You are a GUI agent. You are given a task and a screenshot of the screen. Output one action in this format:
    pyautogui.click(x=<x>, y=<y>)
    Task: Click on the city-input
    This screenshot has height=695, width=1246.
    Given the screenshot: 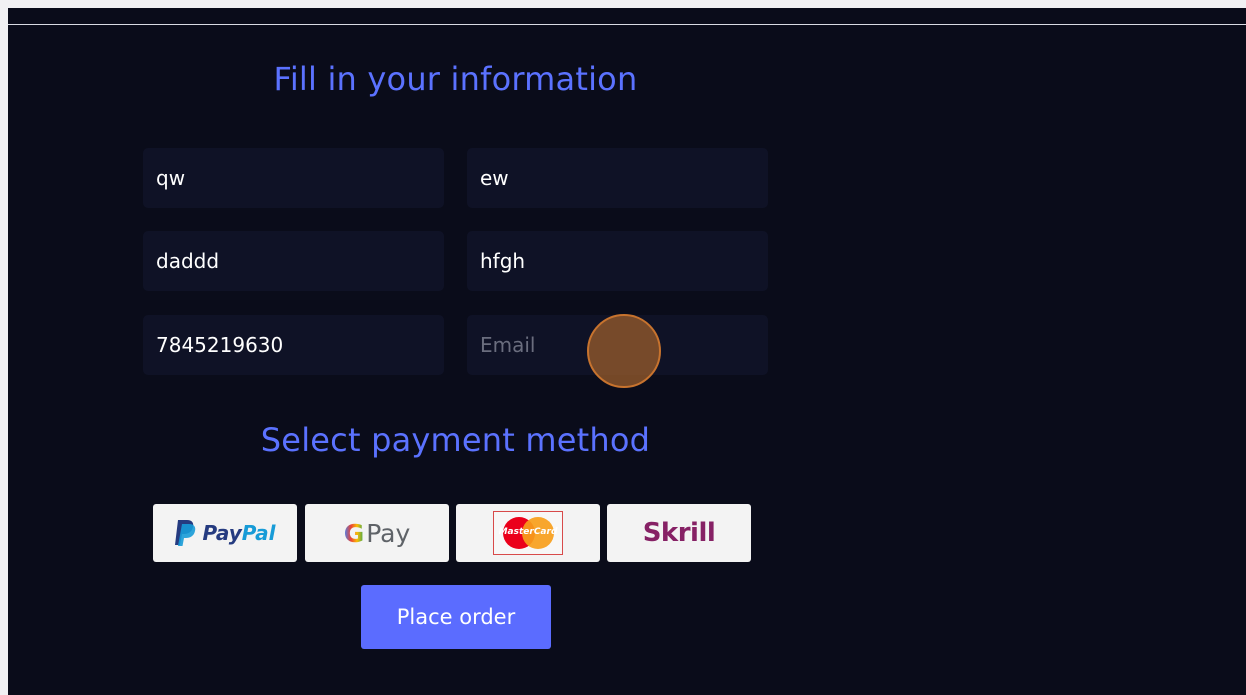 What is the action you would take?
    pyautogui.click(x=617, y=261)
    